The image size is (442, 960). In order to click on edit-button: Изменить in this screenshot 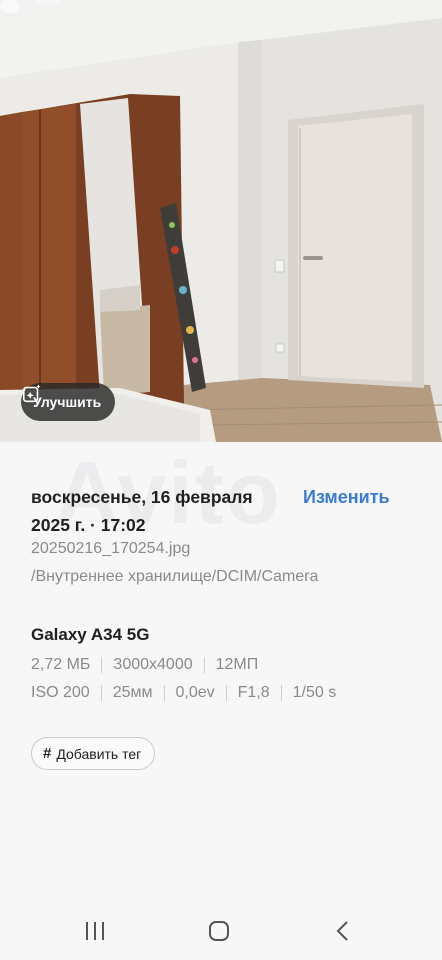, I will do `click(346, 497)`.